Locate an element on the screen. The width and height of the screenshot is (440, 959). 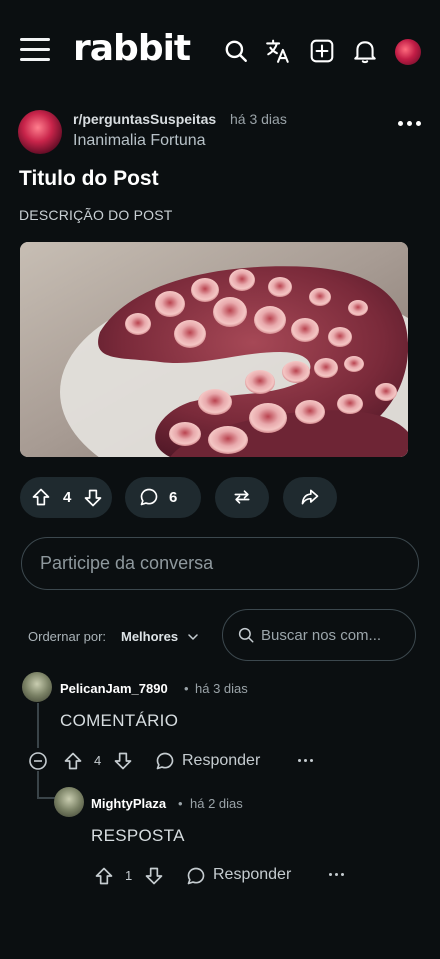
menu-icon is located at coordinates (35, 51).